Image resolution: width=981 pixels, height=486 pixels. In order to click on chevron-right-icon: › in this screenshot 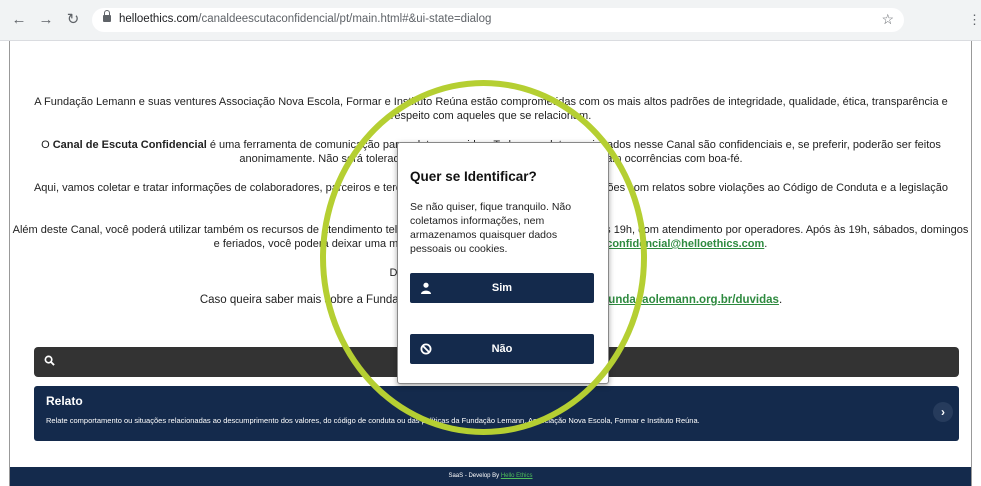, I will do `click(943, 412)`.